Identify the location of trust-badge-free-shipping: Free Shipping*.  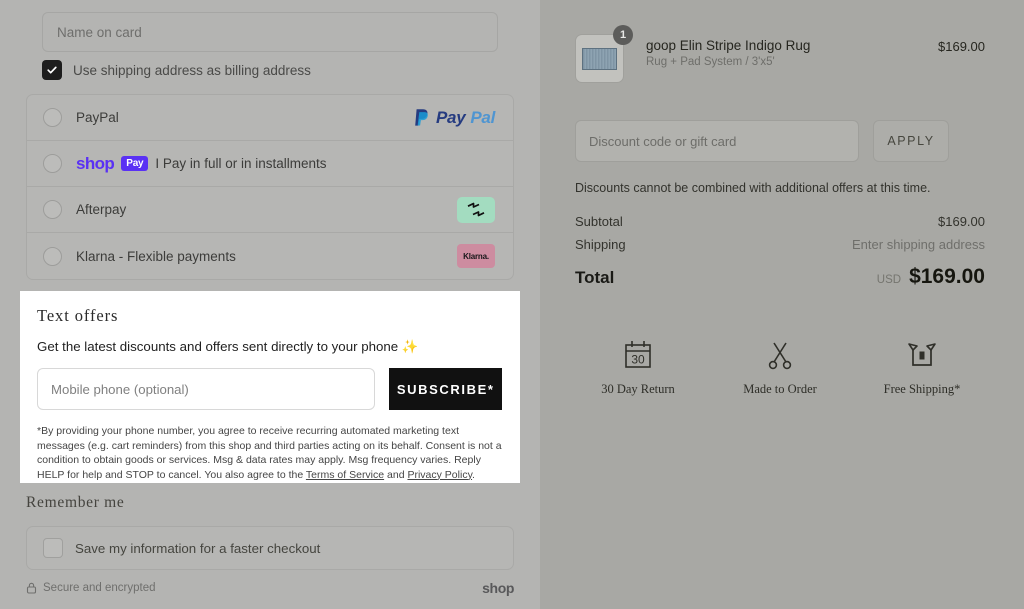
(922, 366).